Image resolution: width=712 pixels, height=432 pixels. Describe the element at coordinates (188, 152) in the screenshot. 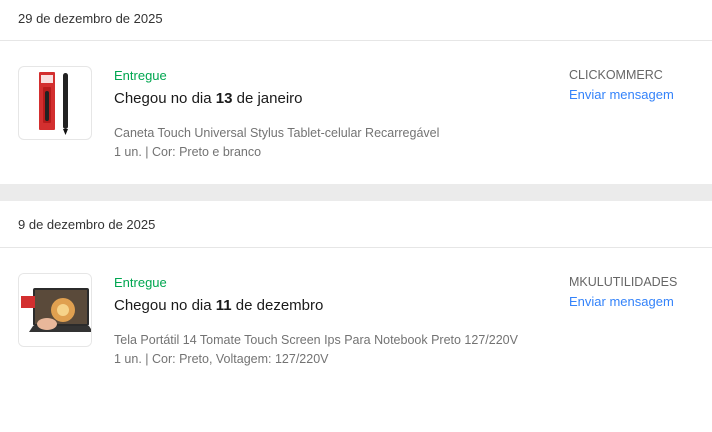

I see `product-variant: 1 un. | Cor: Preto e branco` at that location.